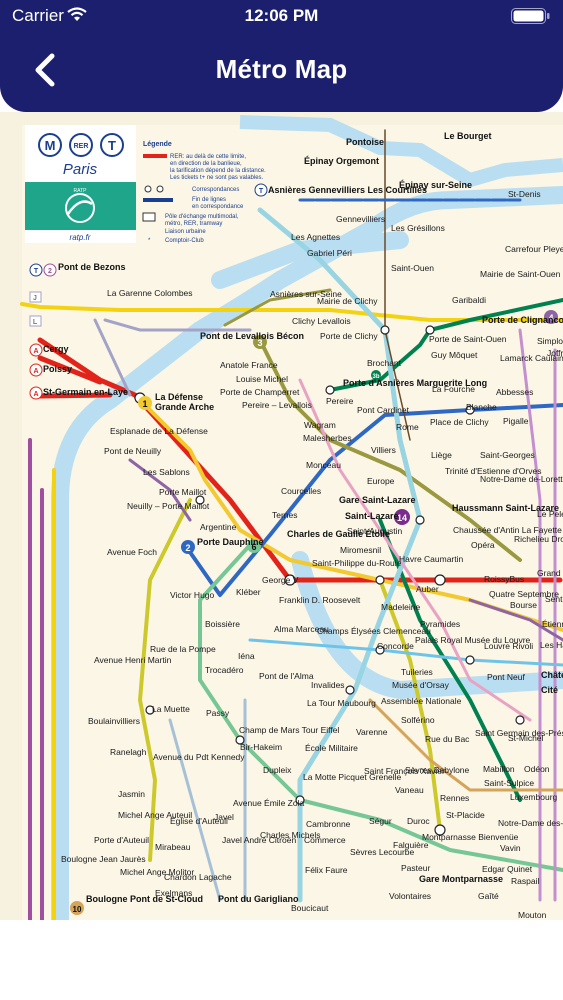 This screenshot has width=563, height=1000. Describe the element at coordinates (525, 881) in the screenshot. I see `station-label-raspail: Raspail` at that location.